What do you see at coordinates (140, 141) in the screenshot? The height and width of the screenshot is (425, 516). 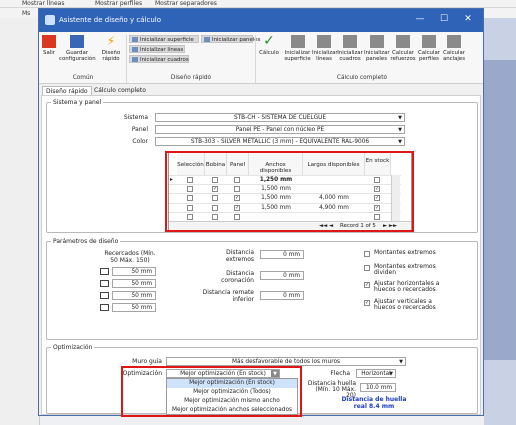 I see `color-label: Color` at bounding box center [140, 141].